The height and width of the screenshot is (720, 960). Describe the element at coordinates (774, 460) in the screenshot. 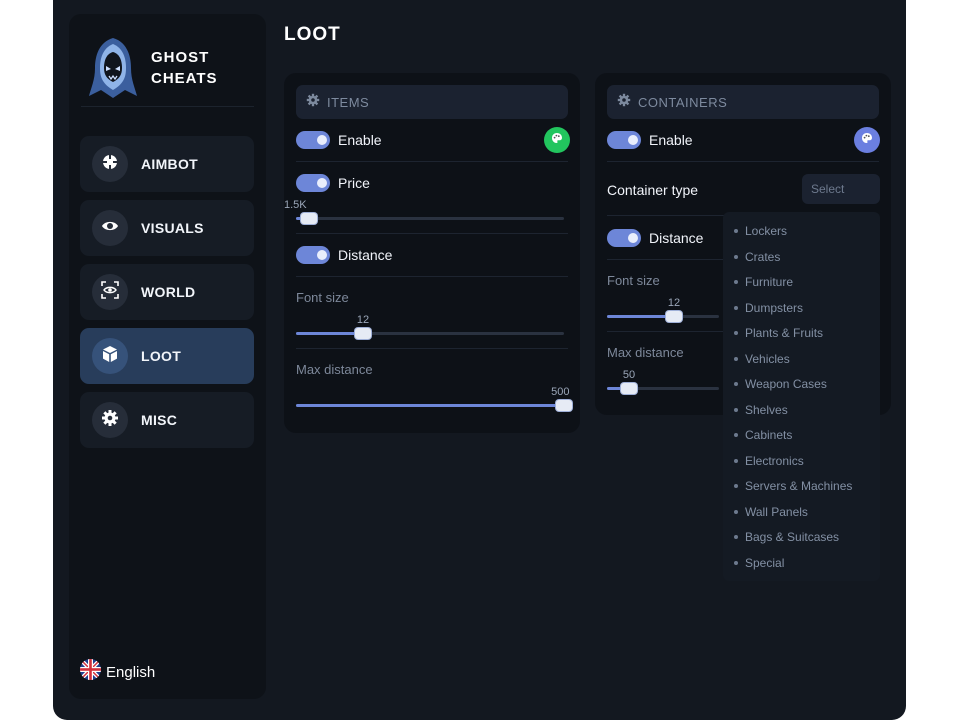

I see `dropdown-option-label: Electronics` at that location.